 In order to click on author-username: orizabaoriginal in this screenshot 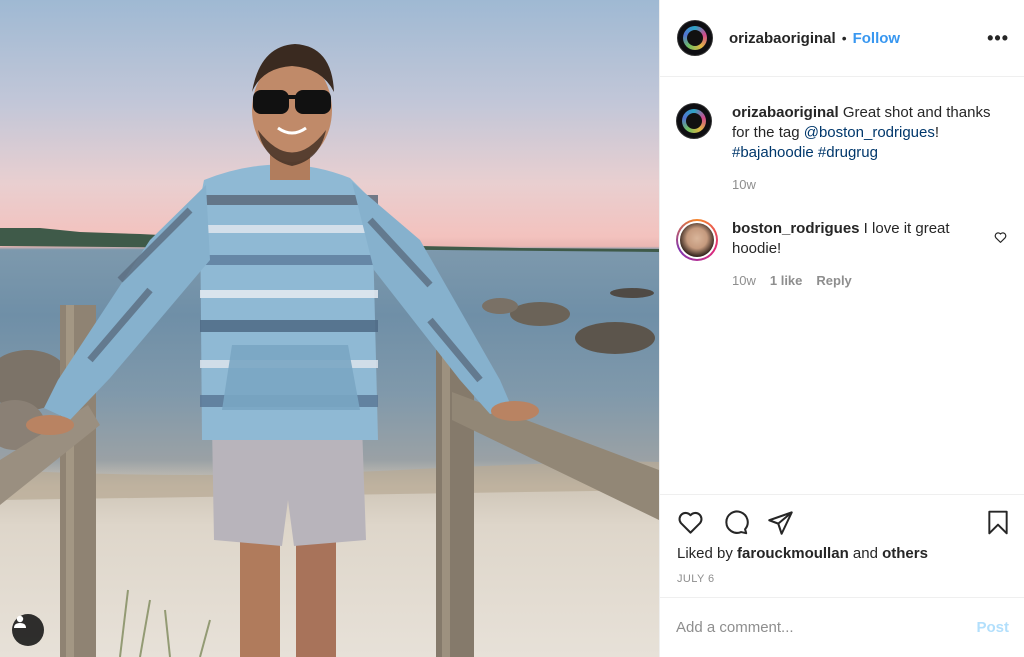, I will do `click(782, 38)`.